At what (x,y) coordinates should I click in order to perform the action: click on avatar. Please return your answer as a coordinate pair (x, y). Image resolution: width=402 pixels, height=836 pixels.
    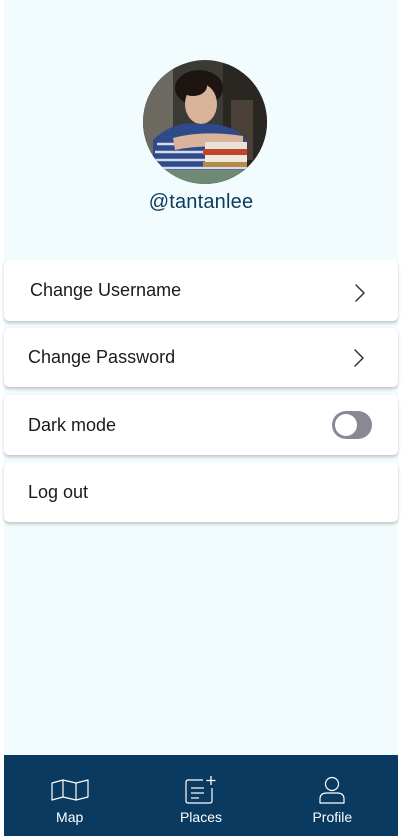
    Looking at the image, I should click on (205, 122).